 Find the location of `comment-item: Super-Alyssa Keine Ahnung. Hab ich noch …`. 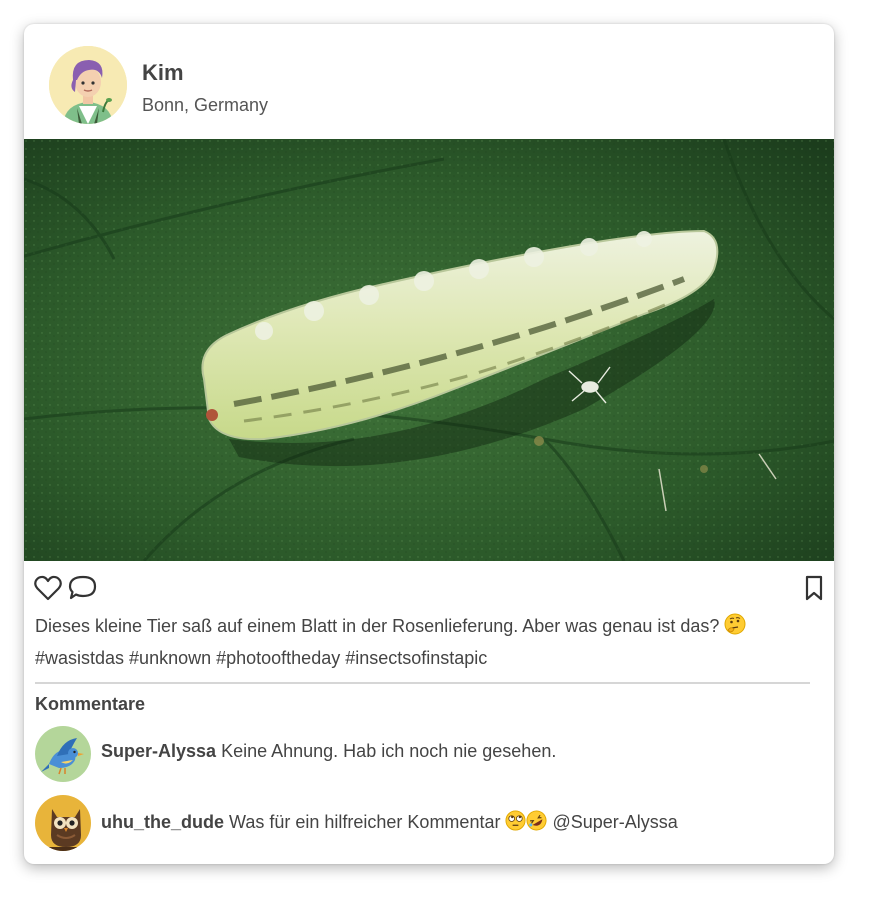

comment-item: Super-Alyssa Keine Ahnung. Hab ich noch … is located at coordinates (425, 754).